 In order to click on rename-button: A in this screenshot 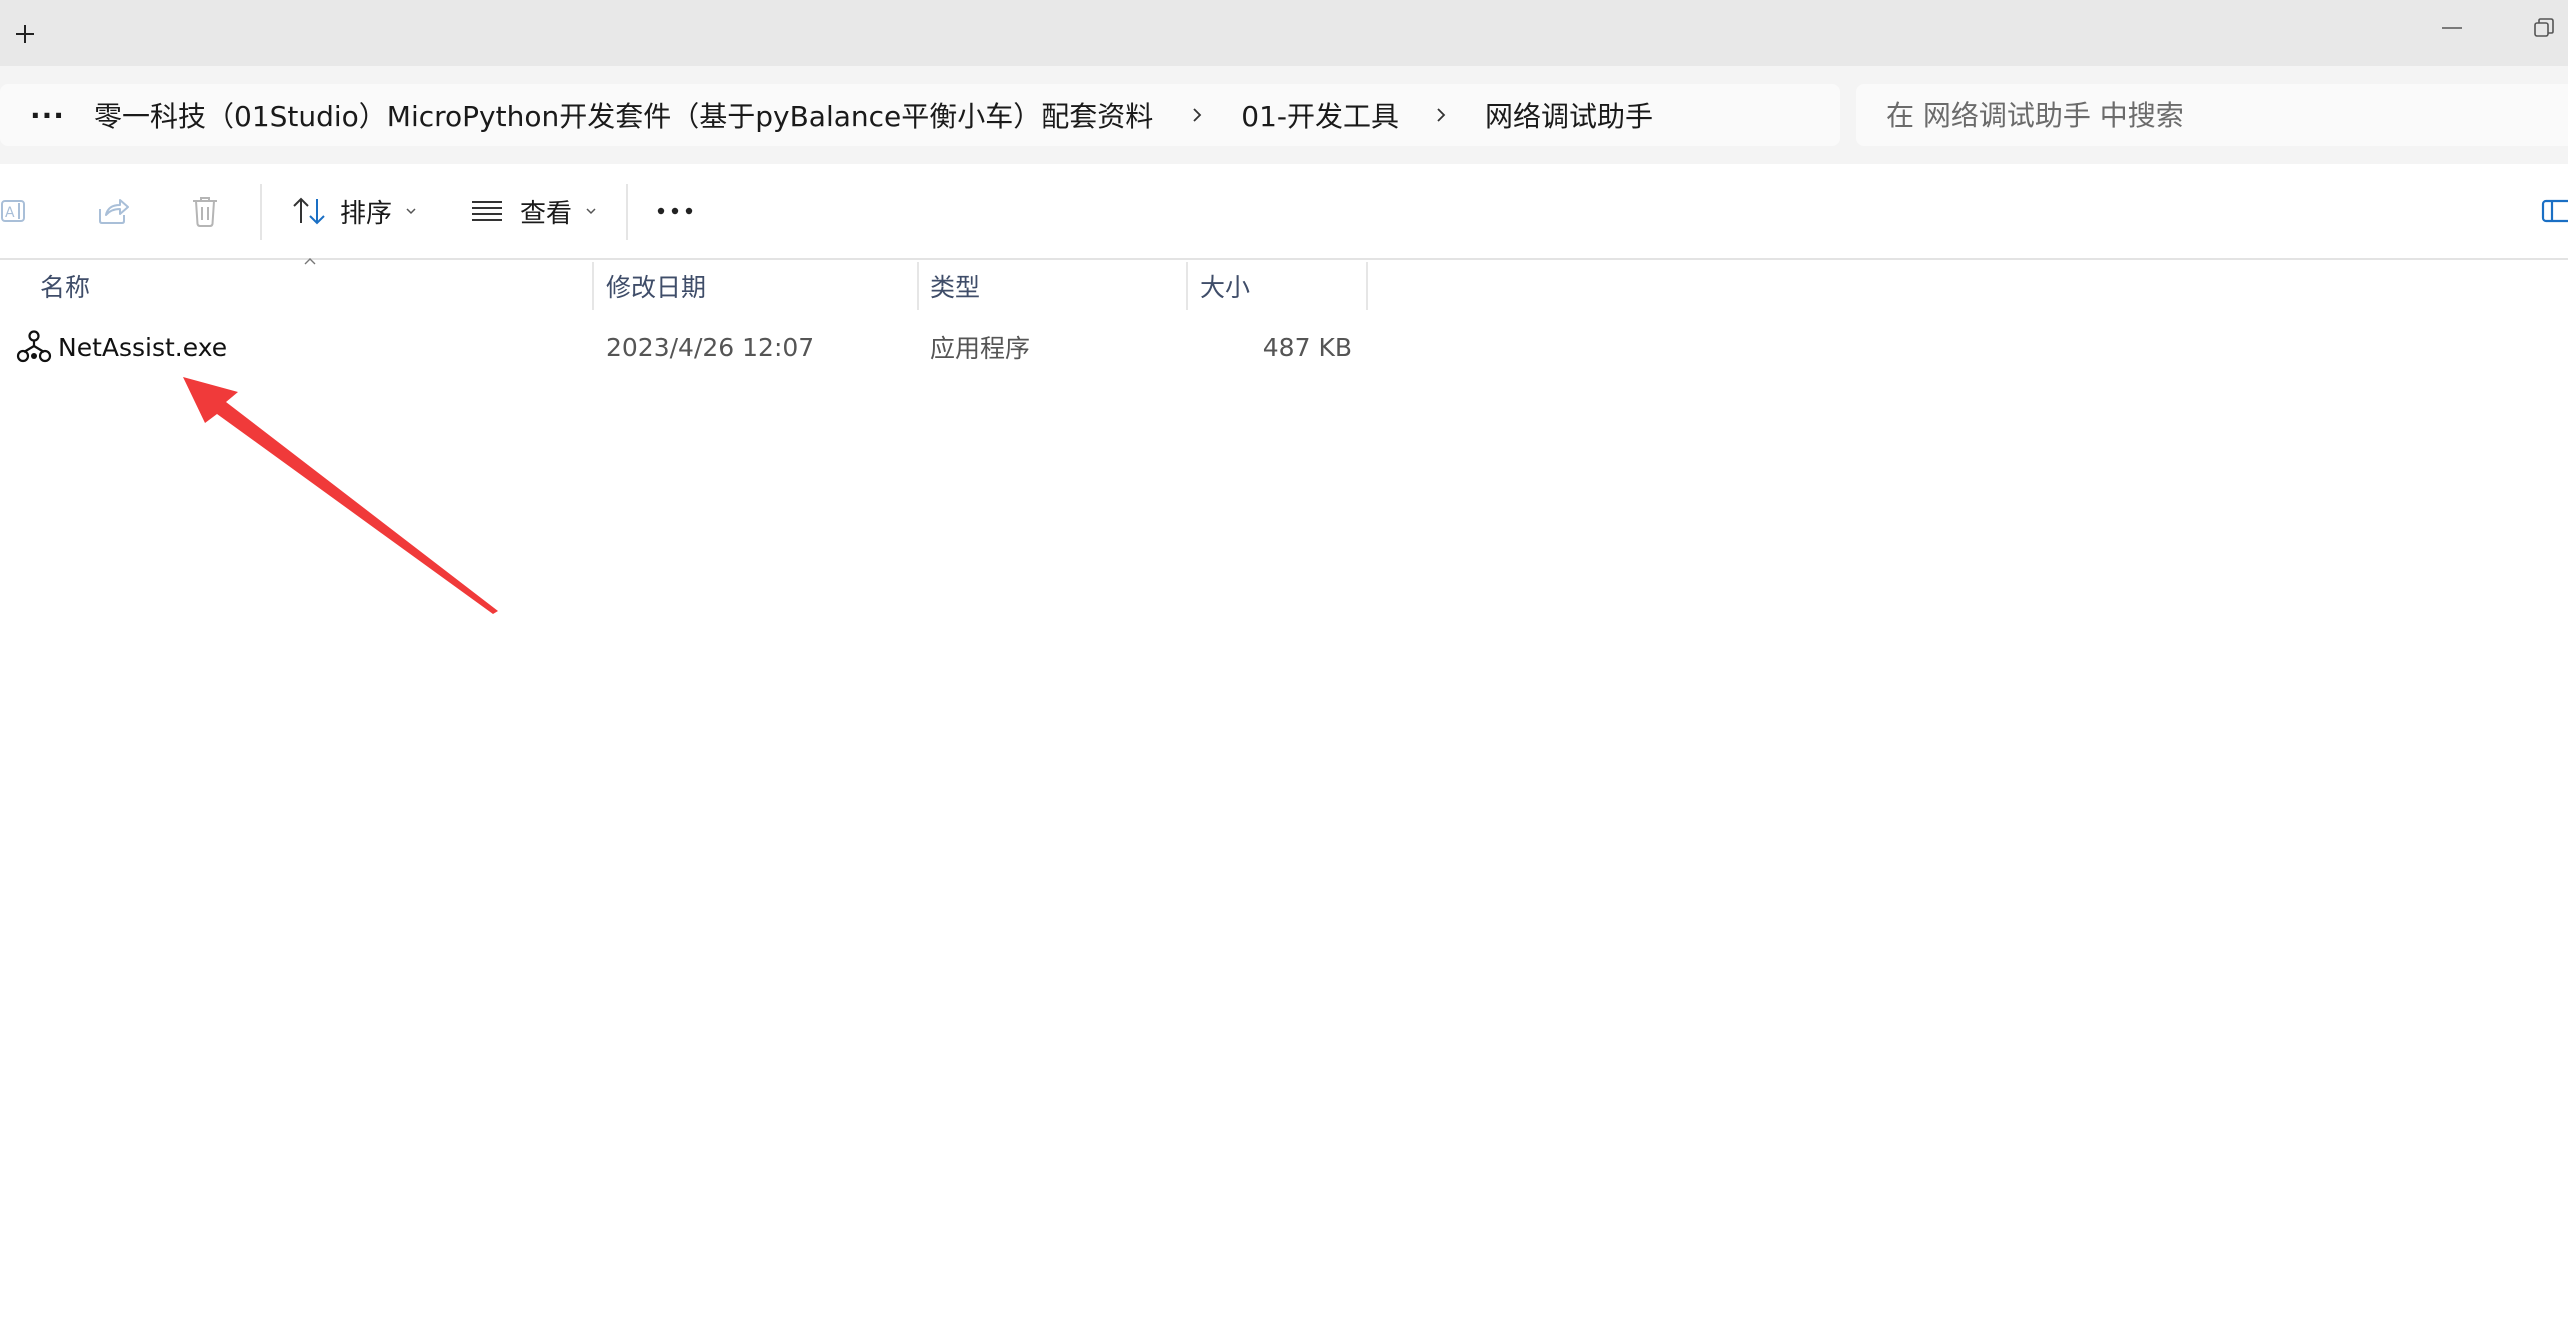, I will do `click(20, 211)`.